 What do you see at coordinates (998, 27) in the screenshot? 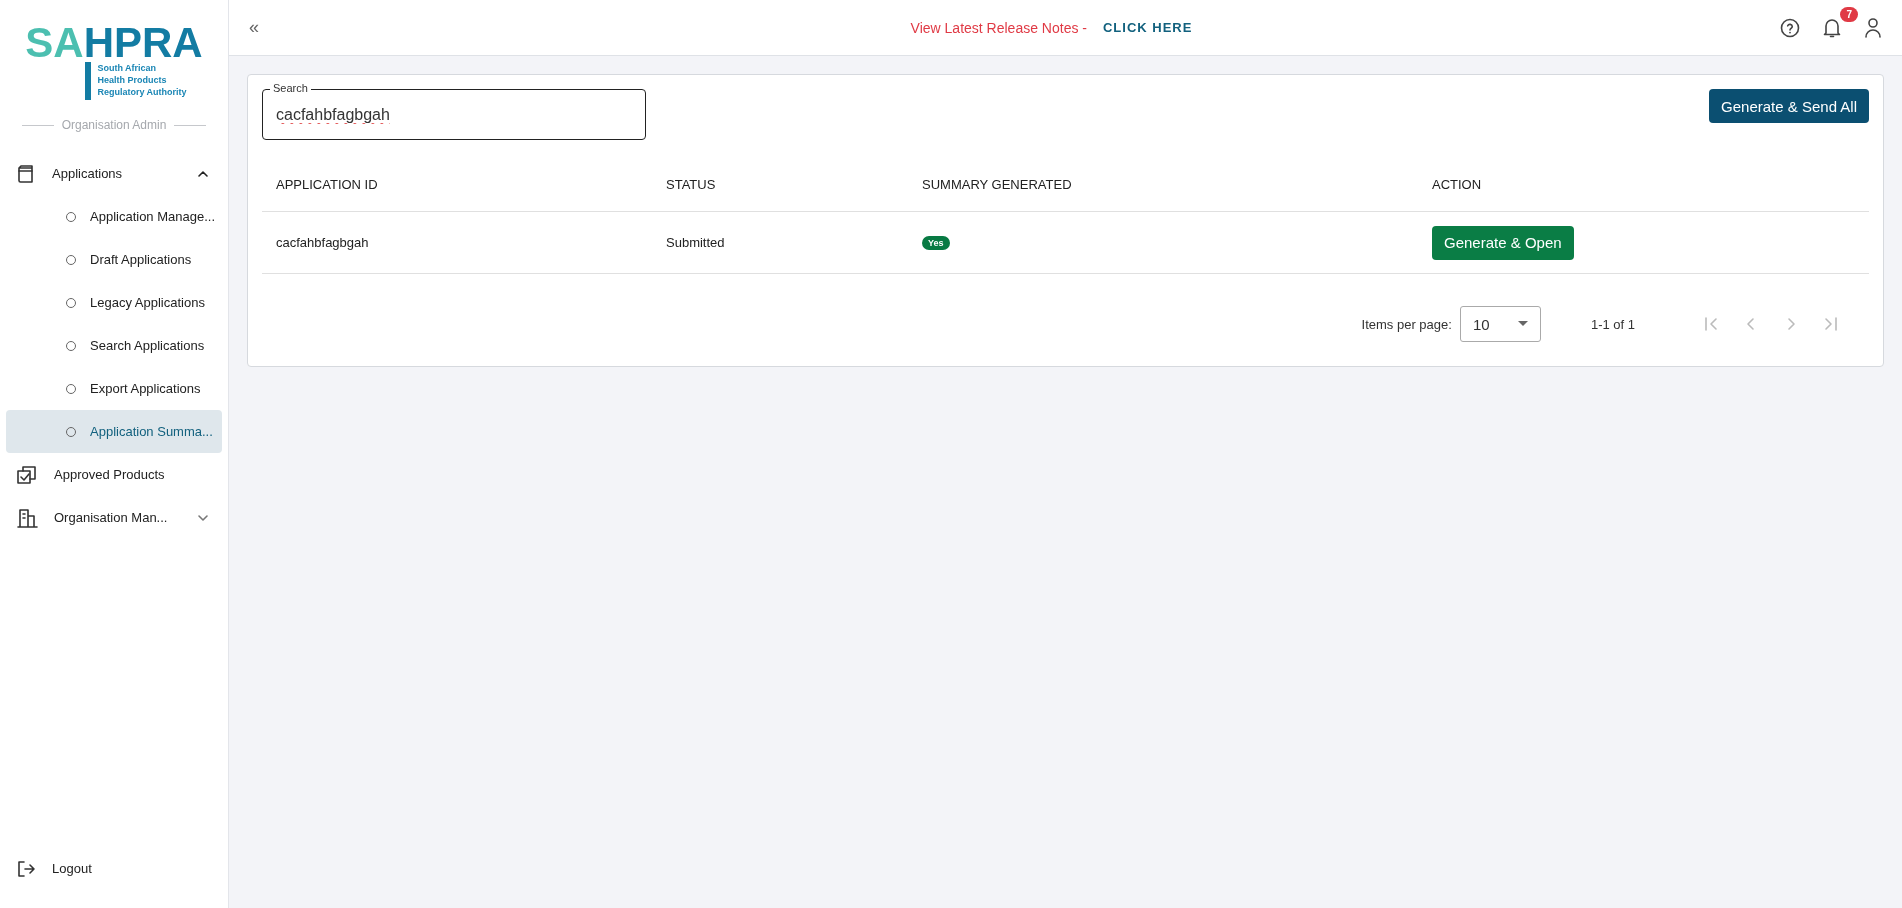
I see `release-notes-text: View Latest Release Notes -` at bounding box center [998, 27].